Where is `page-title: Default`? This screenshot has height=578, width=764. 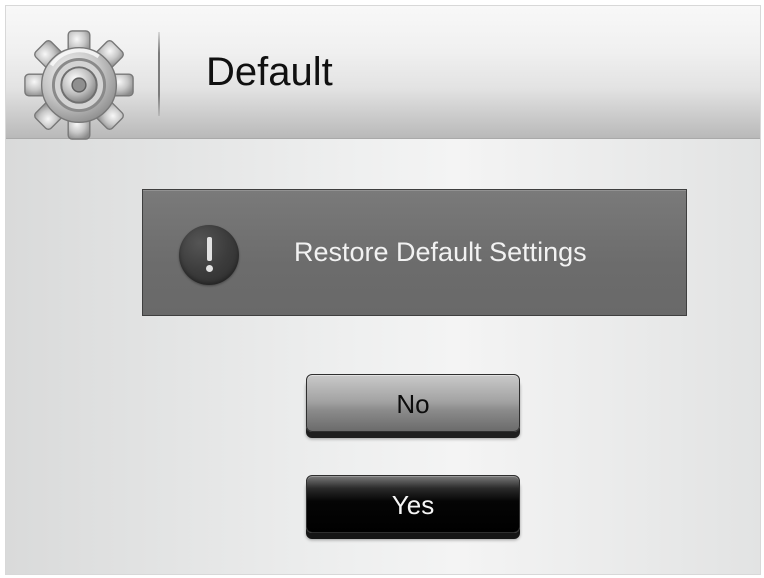 page-title: Default is located at coordinates (269, 72).